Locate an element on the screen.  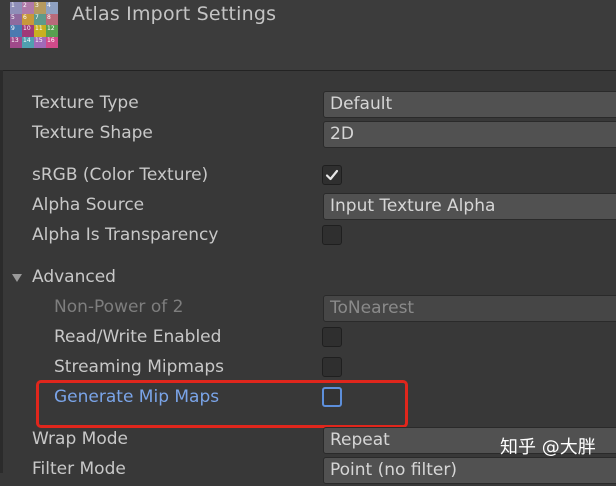
wrap-mode-label: Wrap Mode is located at coordinates (80, 439).